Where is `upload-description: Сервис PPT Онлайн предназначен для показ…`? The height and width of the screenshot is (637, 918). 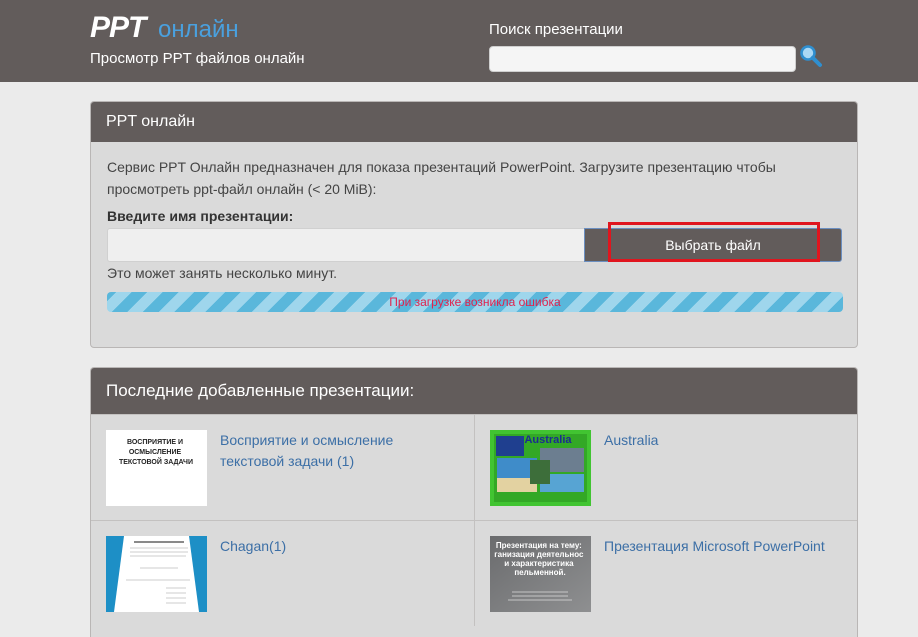 upload-description: Сервис PPT Онлайн предназначен для показ… is located at coordinates (441, 178).